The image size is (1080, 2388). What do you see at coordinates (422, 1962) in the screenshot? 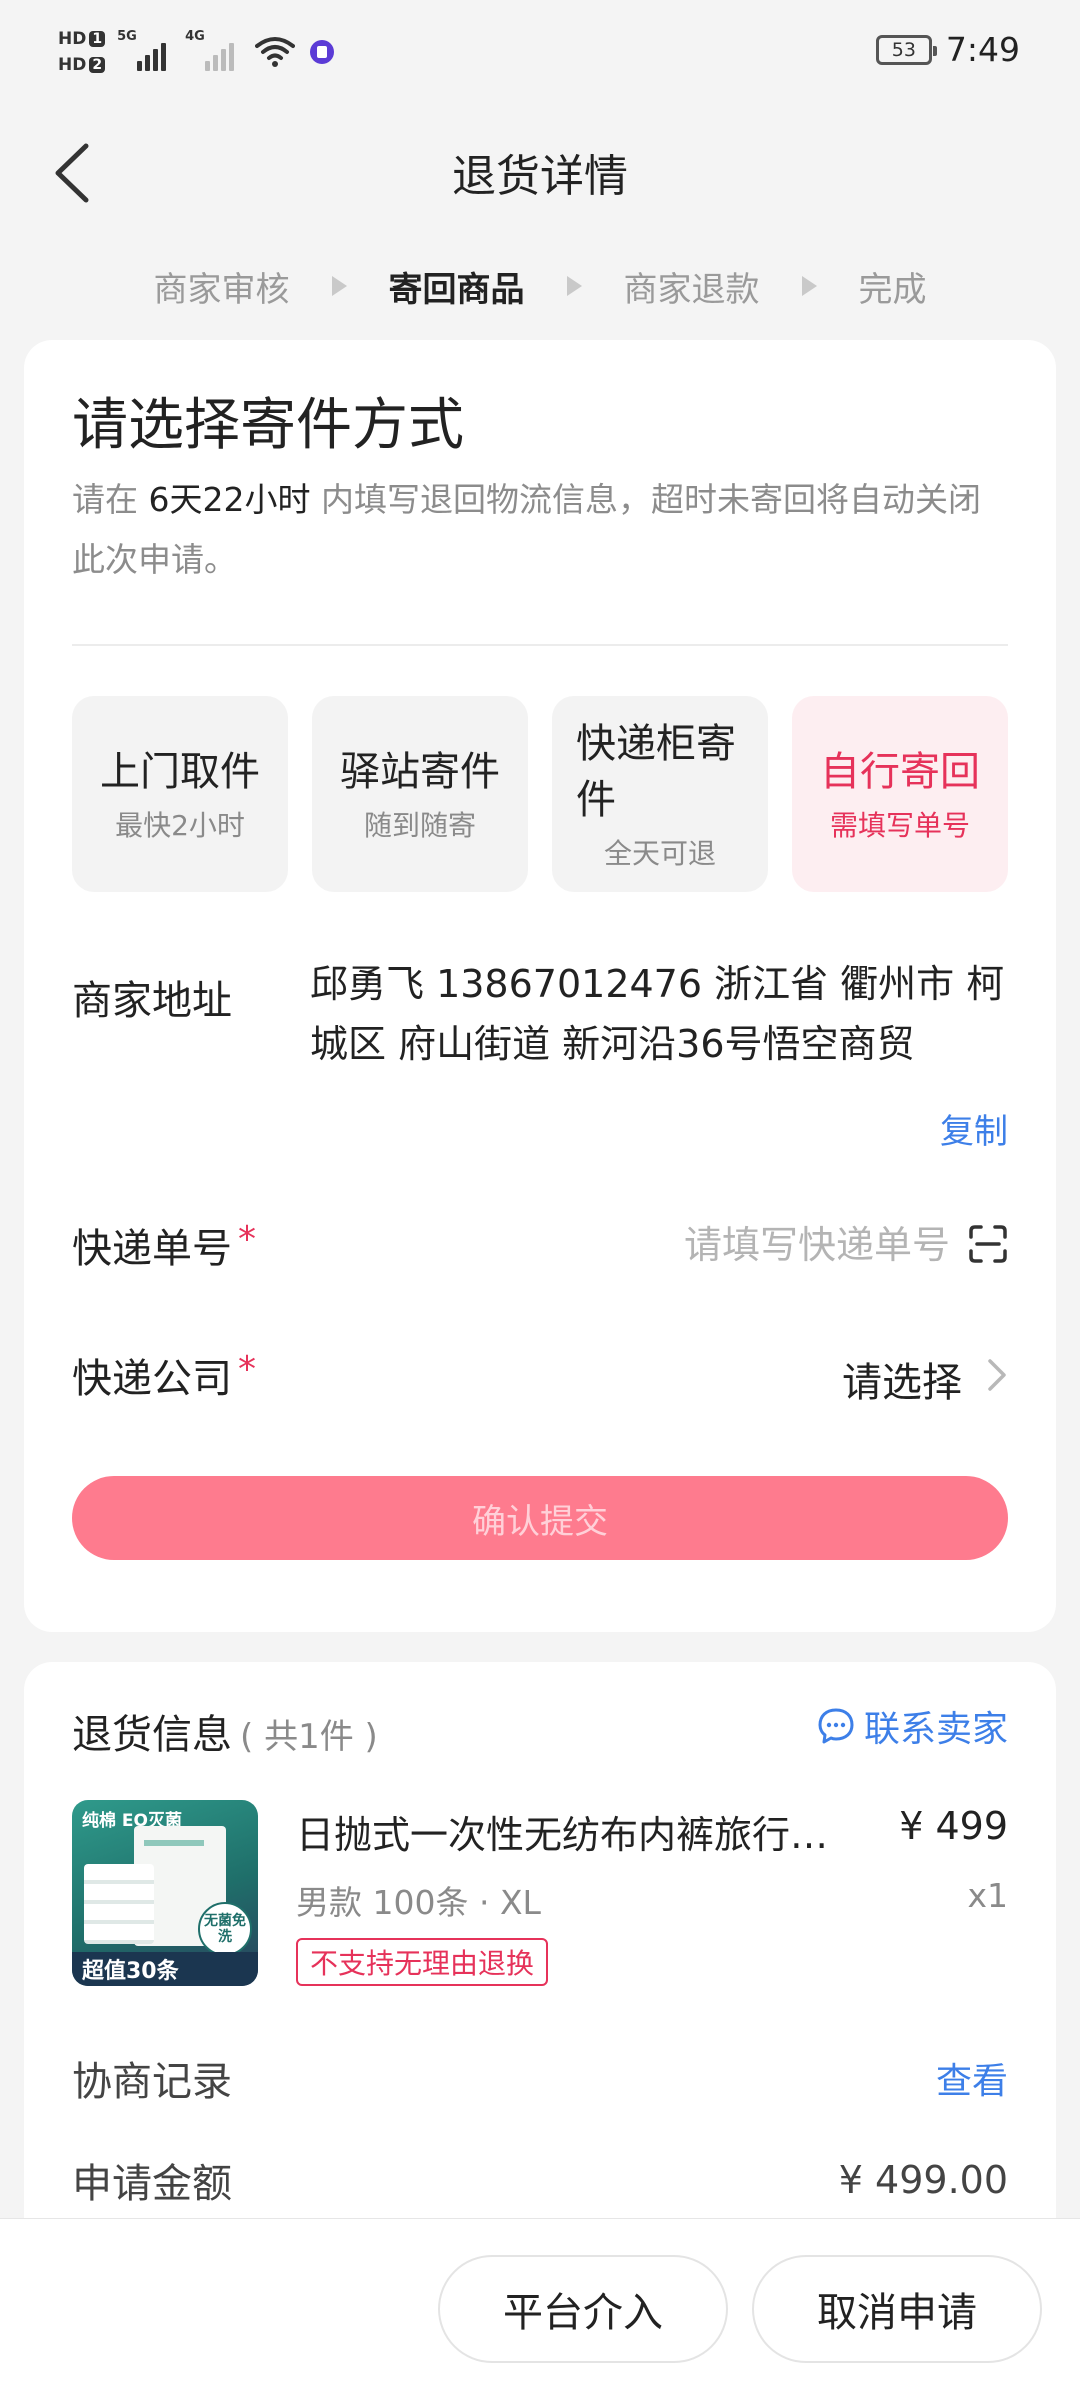
I see `no-reason-return-tag: 不支持无理由退换` at bounding box center [422, 1962].